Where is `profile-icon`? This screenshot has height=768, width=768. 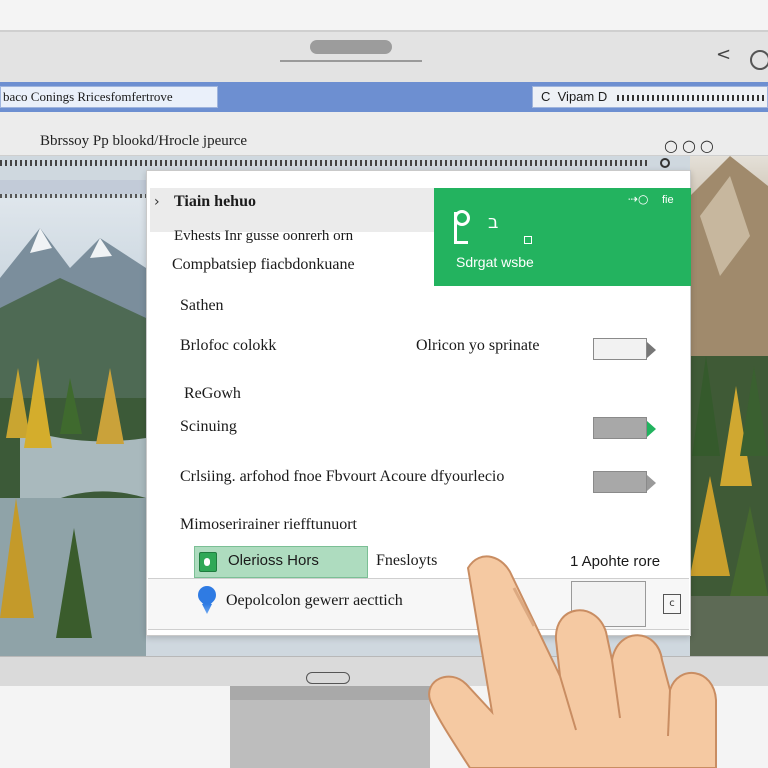
profile-icon is located at coordinates (759, 60).